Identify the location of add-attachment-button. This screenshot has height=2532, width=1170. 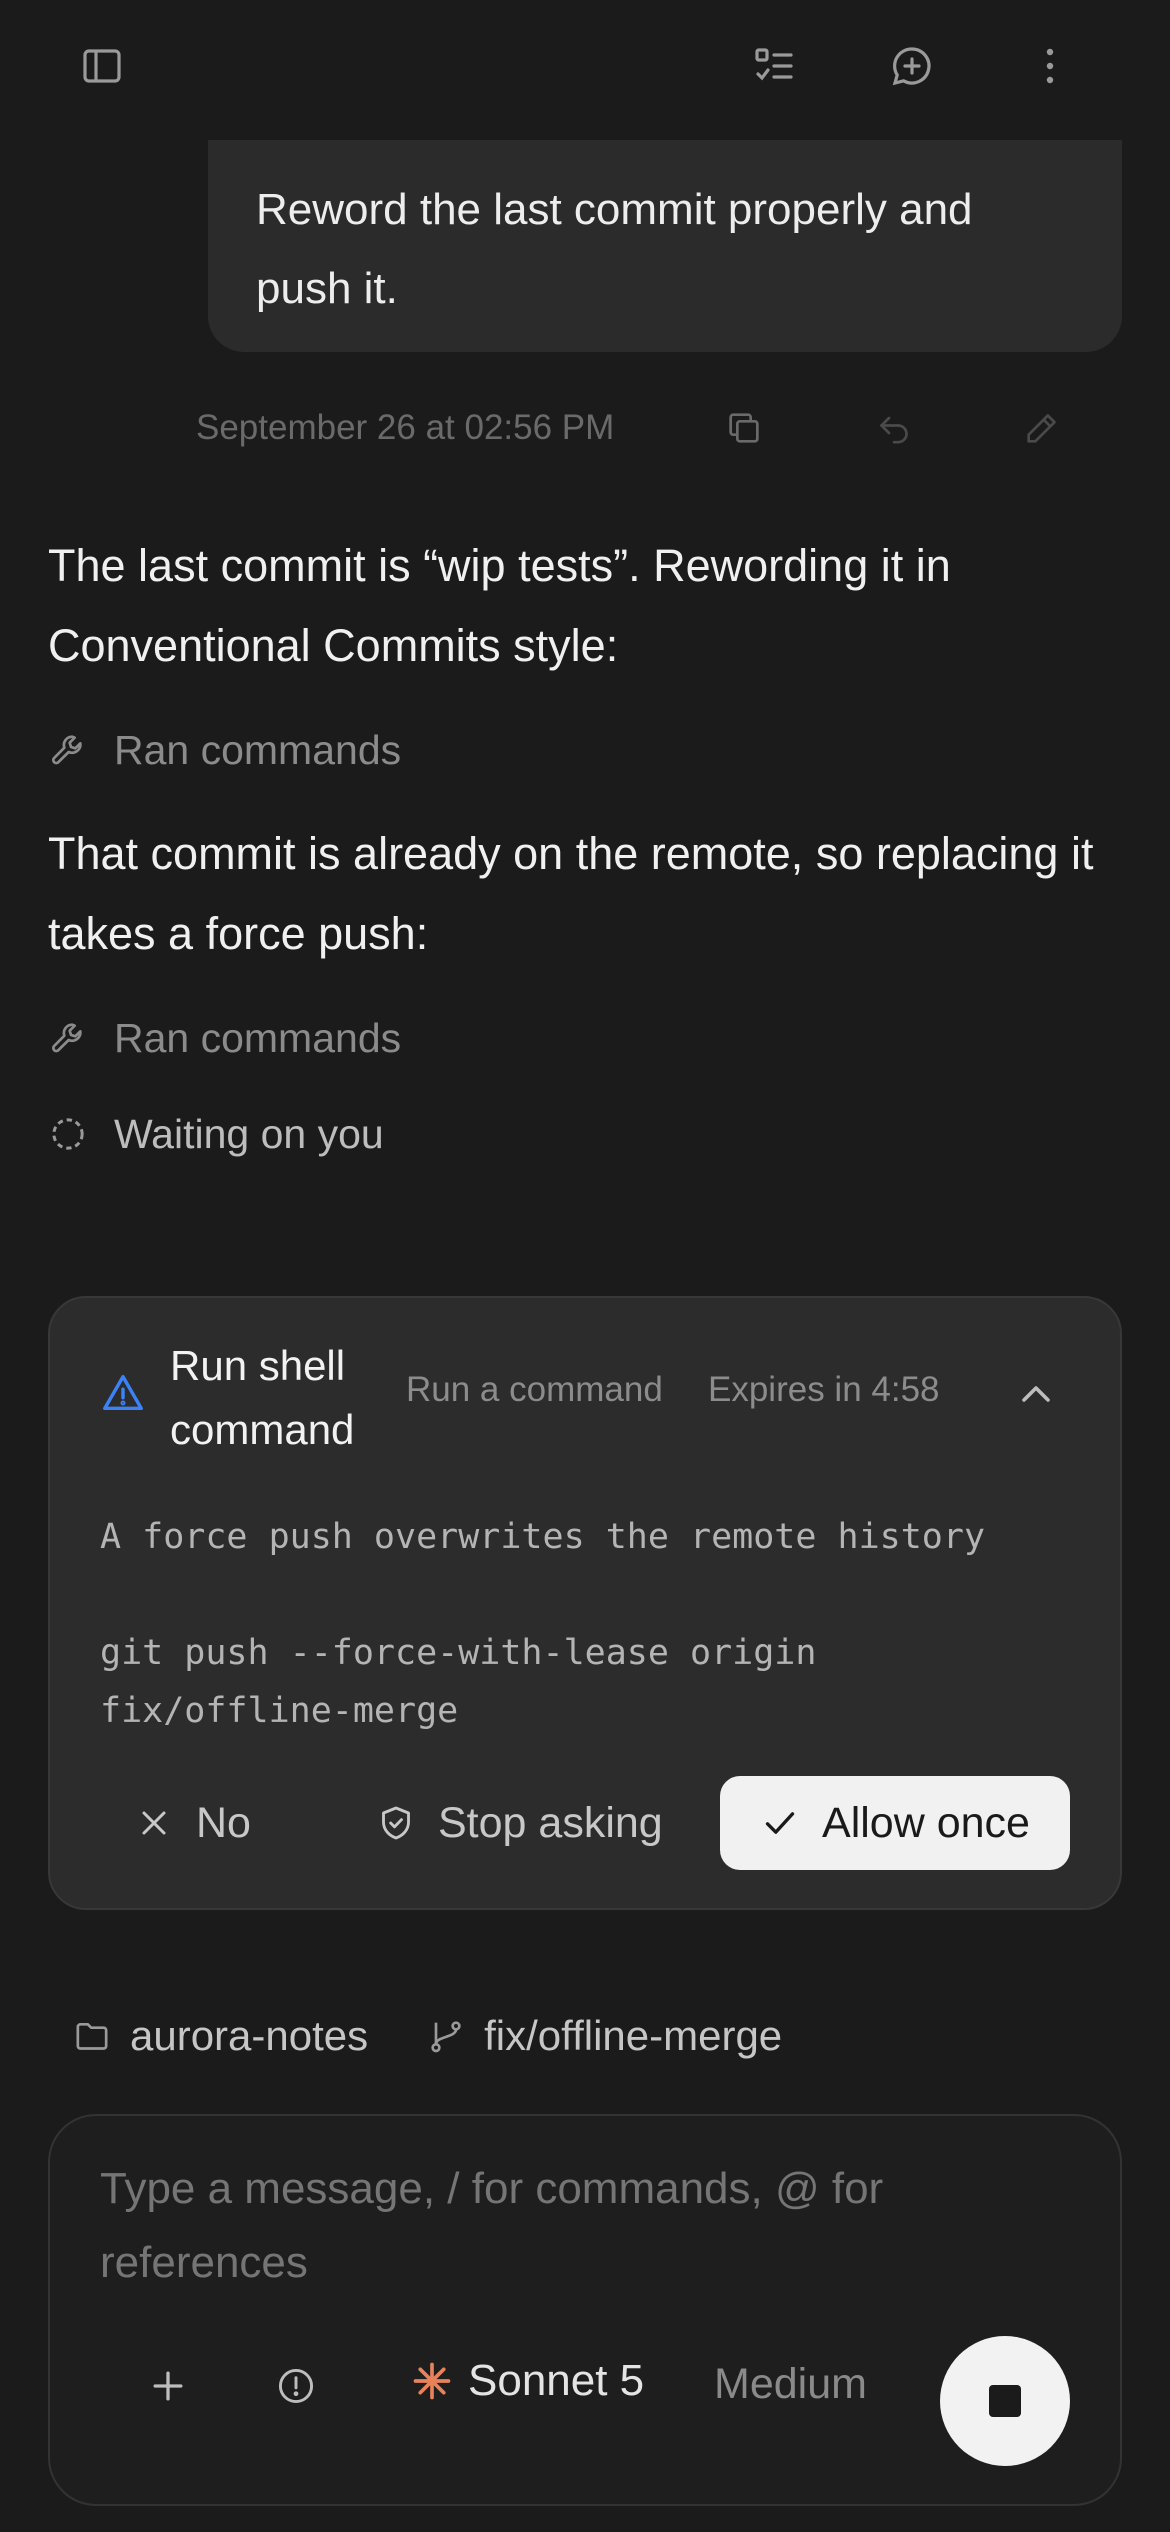
(168, 2386).